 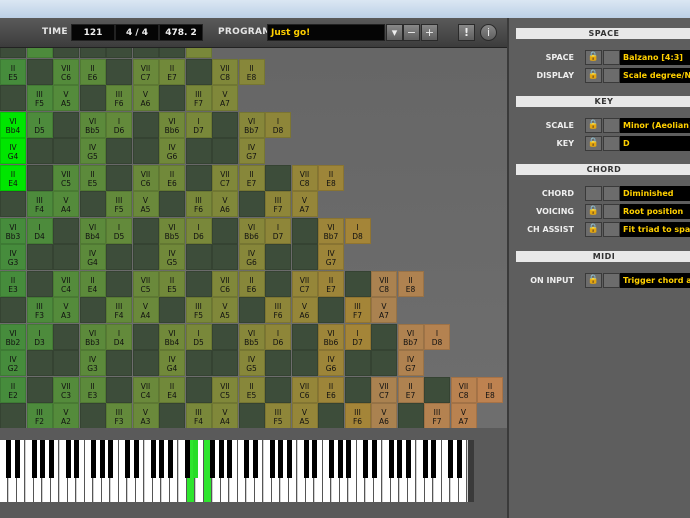 I want to click on grid-cell: V A3, so click(x=66, y=310).